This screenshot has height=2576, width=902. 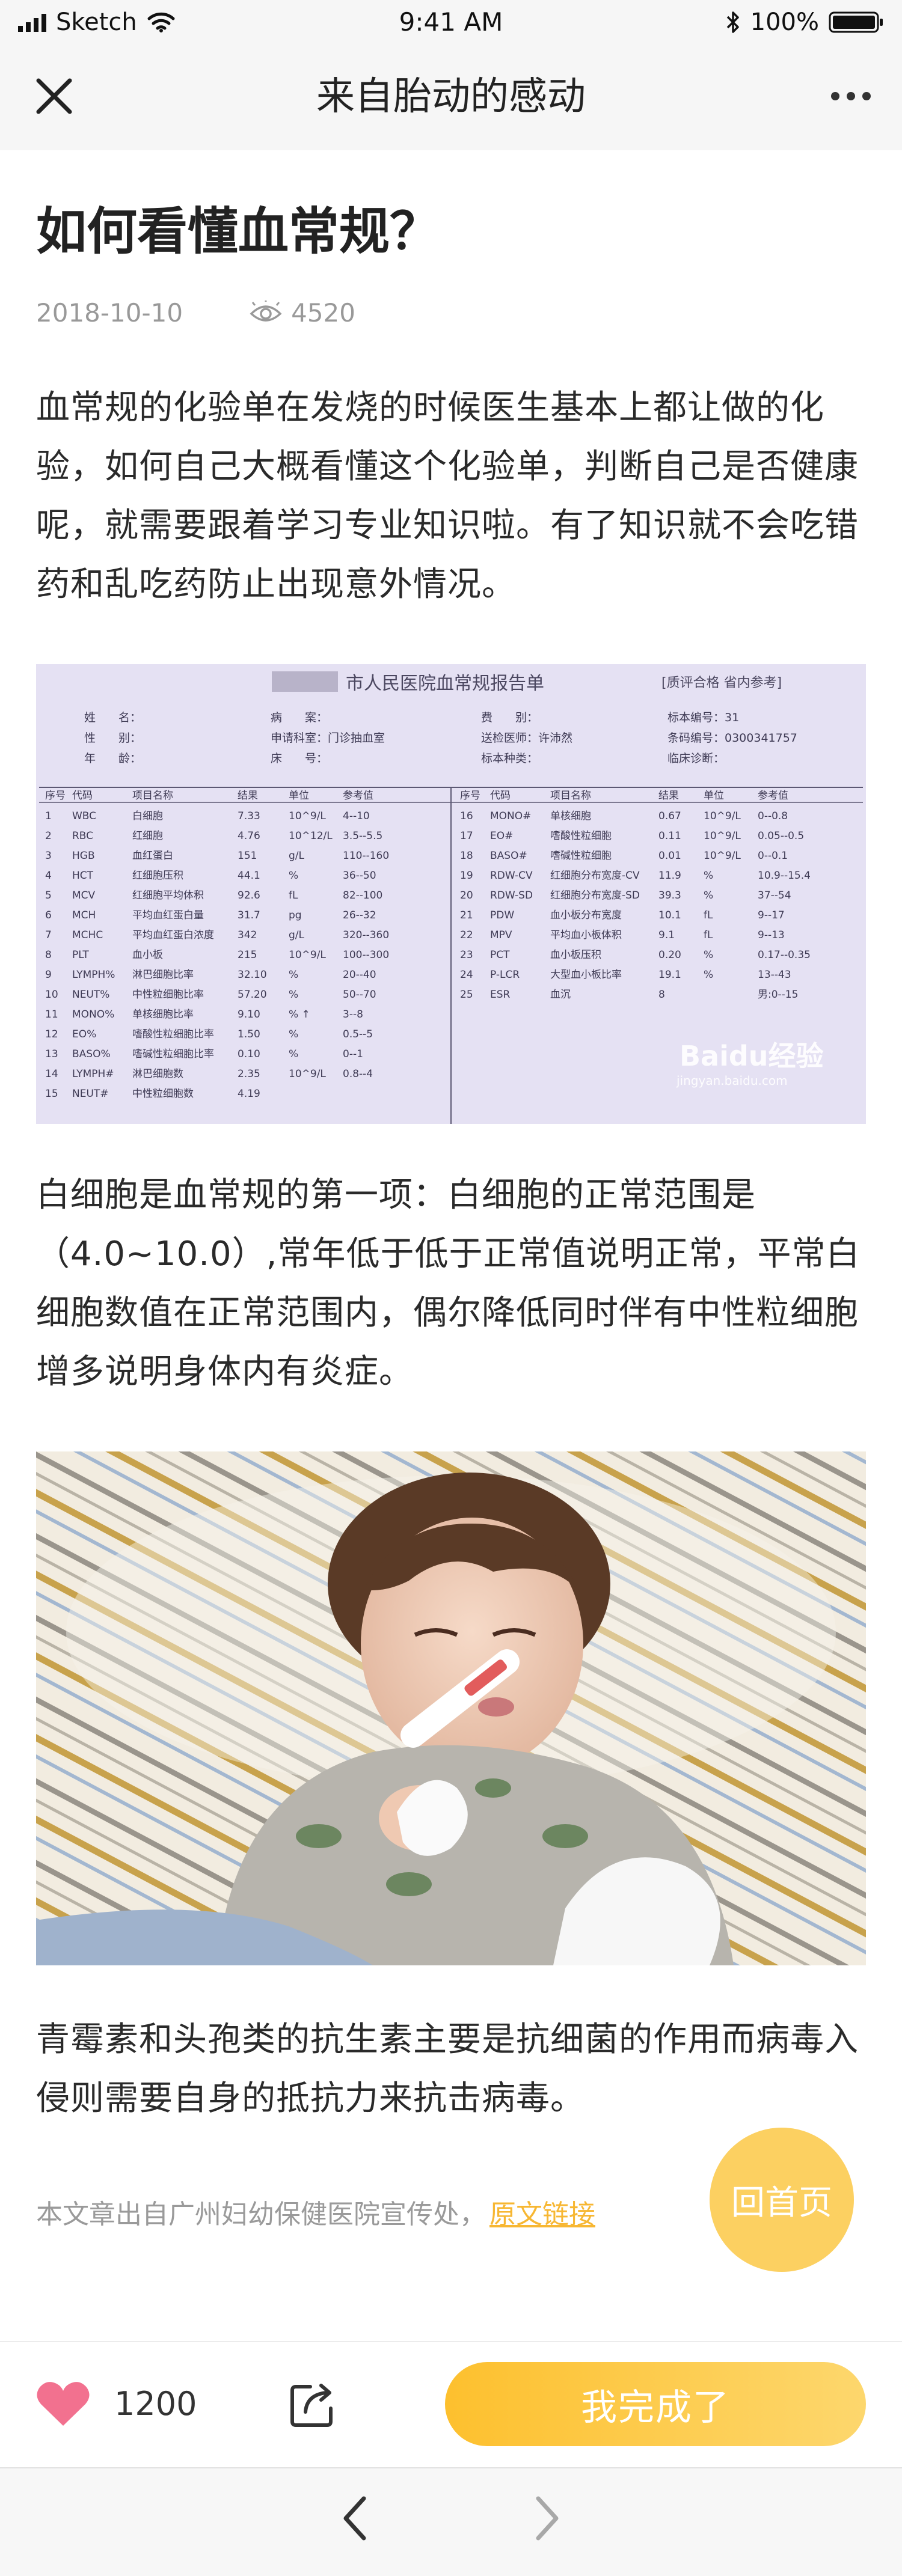 I want to click on heart-icon, so click(x=63, y=2404).